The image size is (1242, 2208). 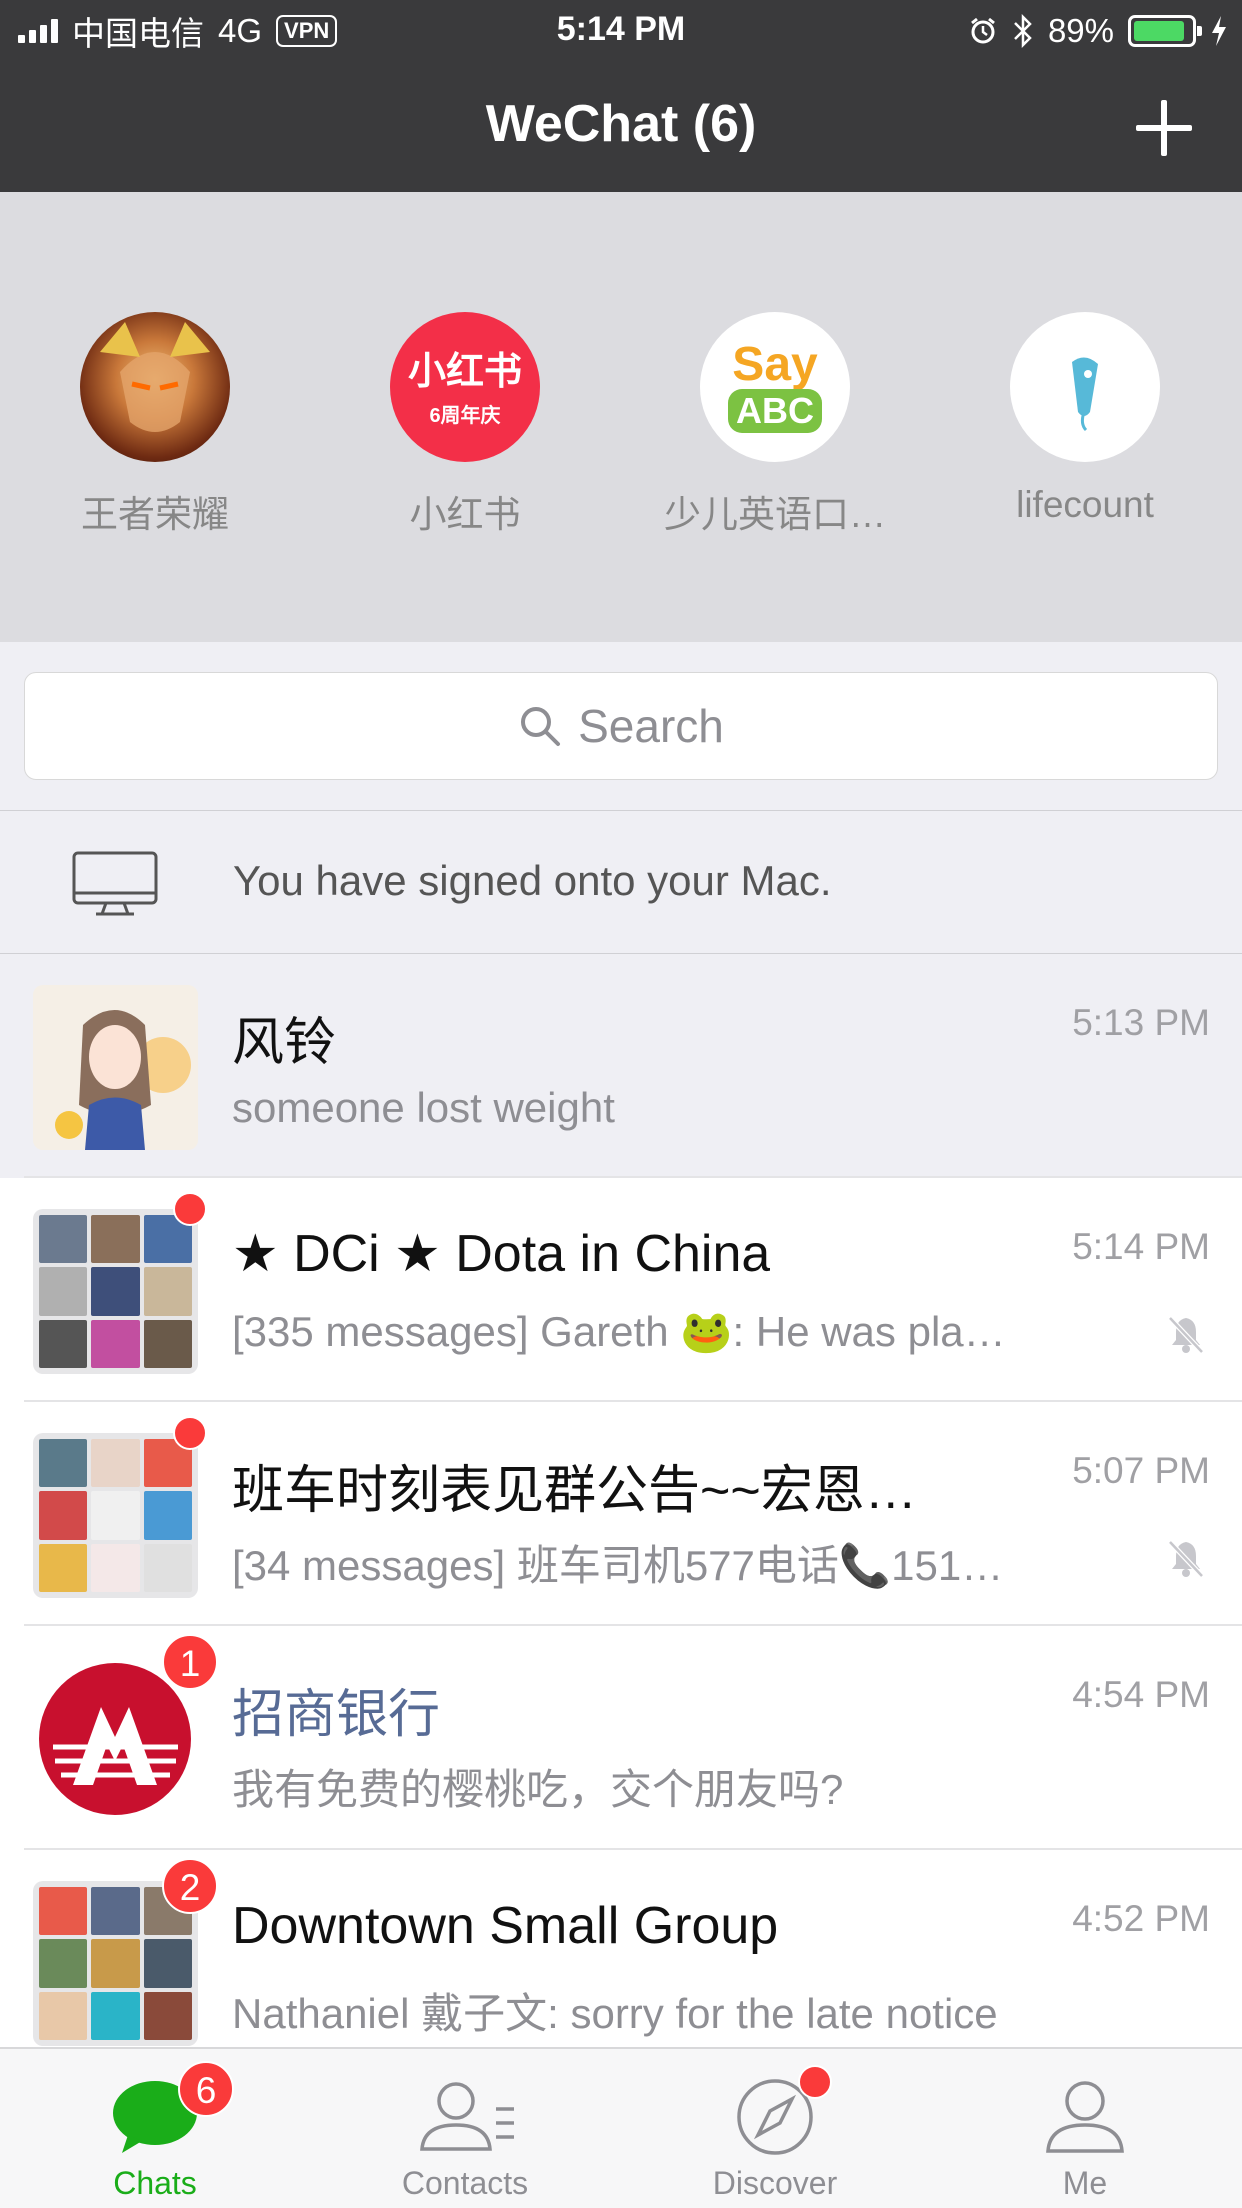 I want to click on nav-bar: WeChat (6), so click(x=621, y=127).